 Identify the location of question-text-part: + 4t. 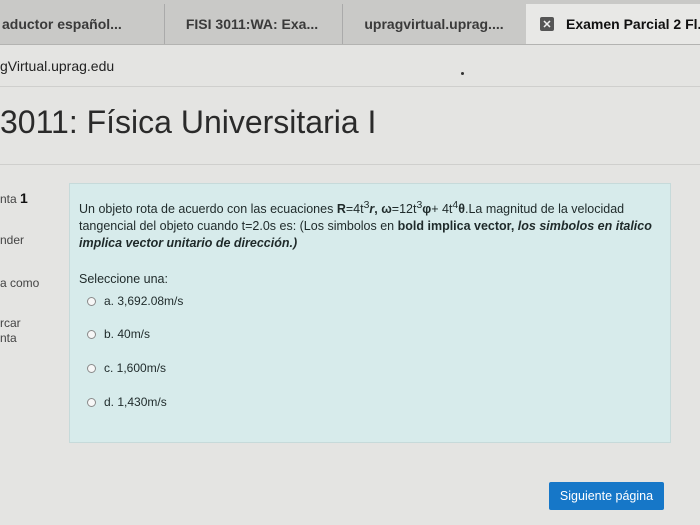
(442, 209).